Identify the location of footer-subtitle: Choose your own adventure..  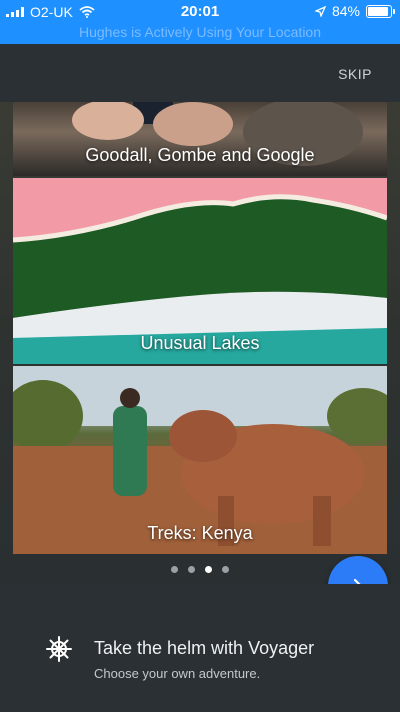
(177, 673).